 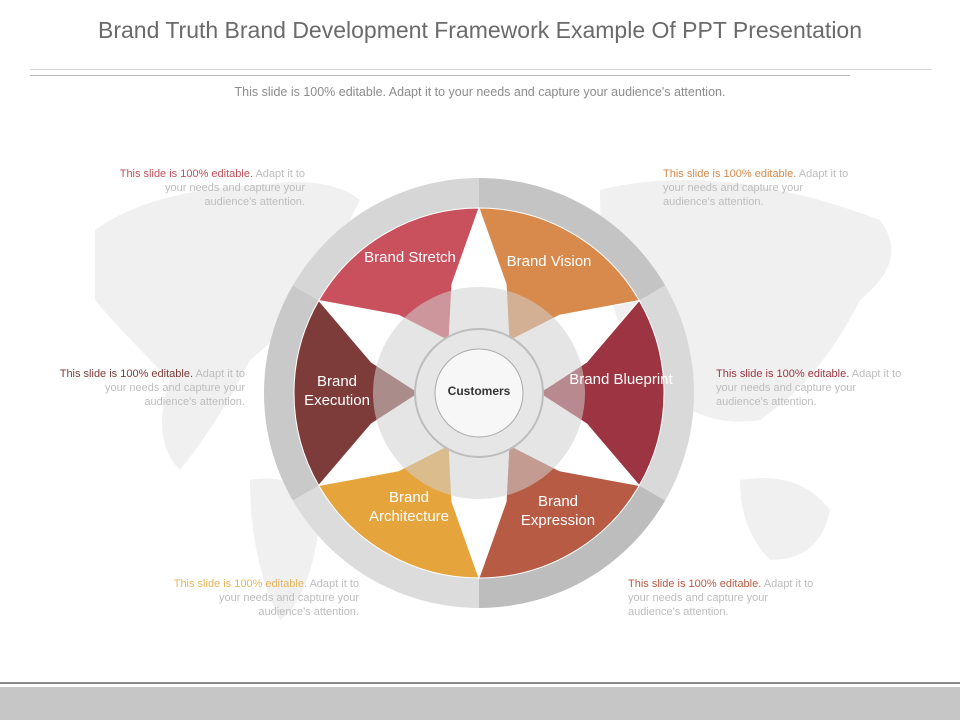 What do you see at coordinates (479, 391) in the screenshot?
I see `center-label-customers: Customers` at bounding box center [479, 391].